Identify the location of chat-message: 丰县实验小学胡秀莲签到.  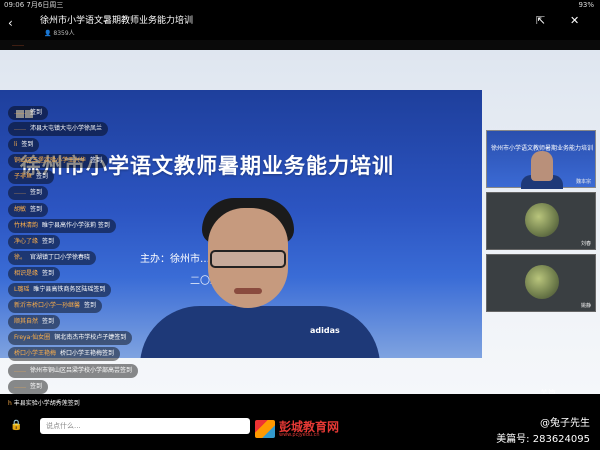
(46, 403).